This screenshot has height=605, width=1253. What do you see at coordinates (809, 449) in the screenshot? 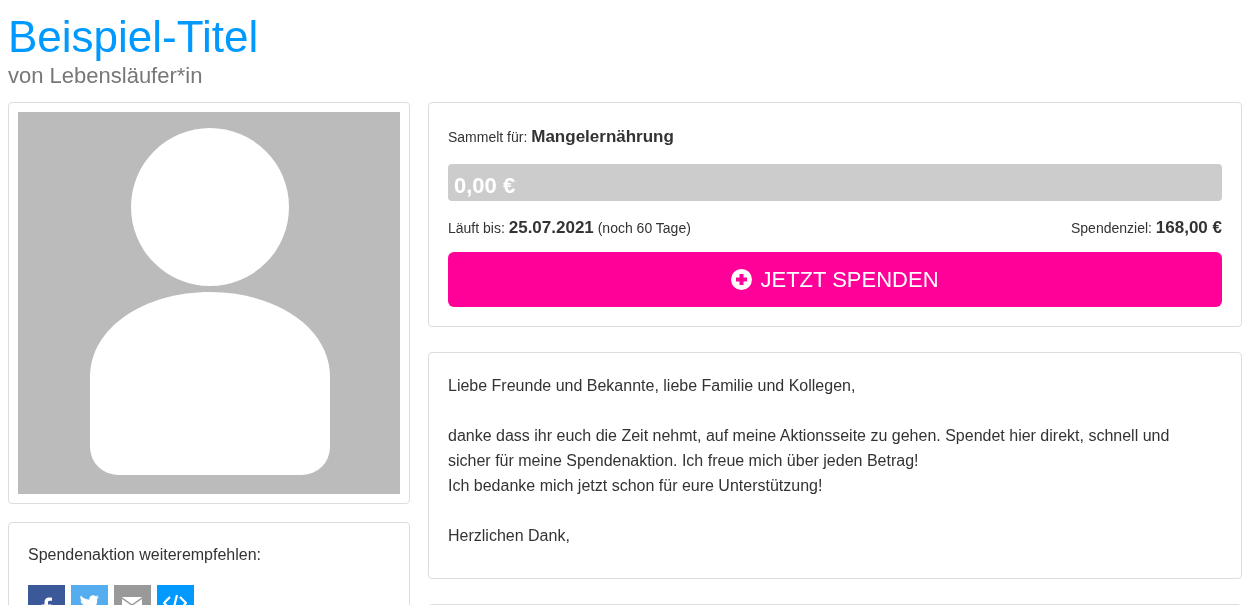
I see `message-text: danke dass ihr euch die Zeit nehmt, auf meine Aktionsseite zu gehen. Spendet hier direkt, schnell und sicher für meine Spendenaktion. Ich freue mich über jeden Betrag!` at bounding box center [809, 449].